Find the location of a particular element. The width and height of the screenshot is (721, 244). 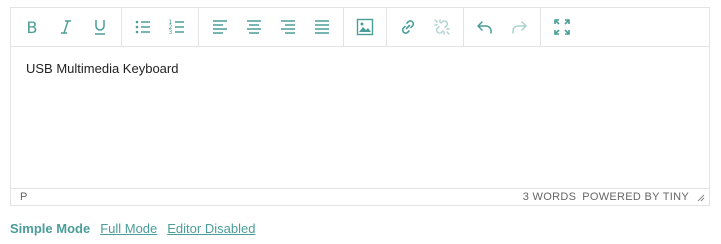

undo-icon is located at coordinates (484, 27).